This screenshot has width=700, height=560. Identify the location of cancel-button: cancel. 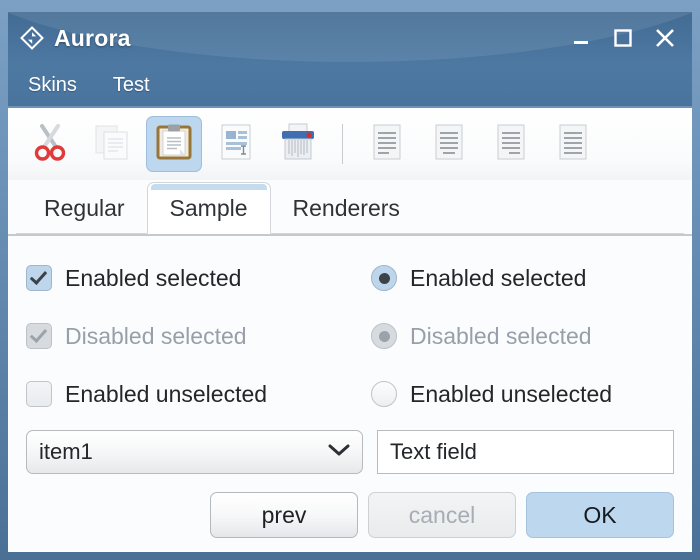
(442, 515).